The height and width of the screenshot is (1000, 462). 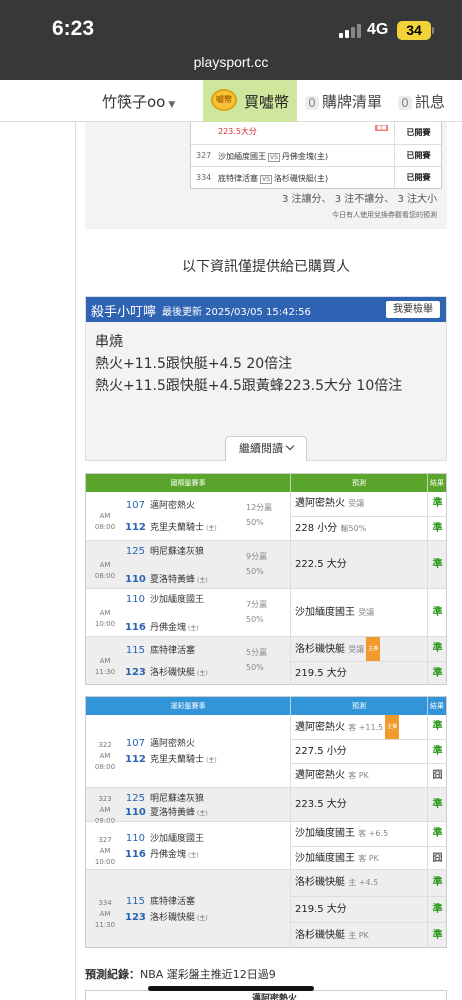 I want to click on odds-line: 5分贏, so click(x=257, y=652).